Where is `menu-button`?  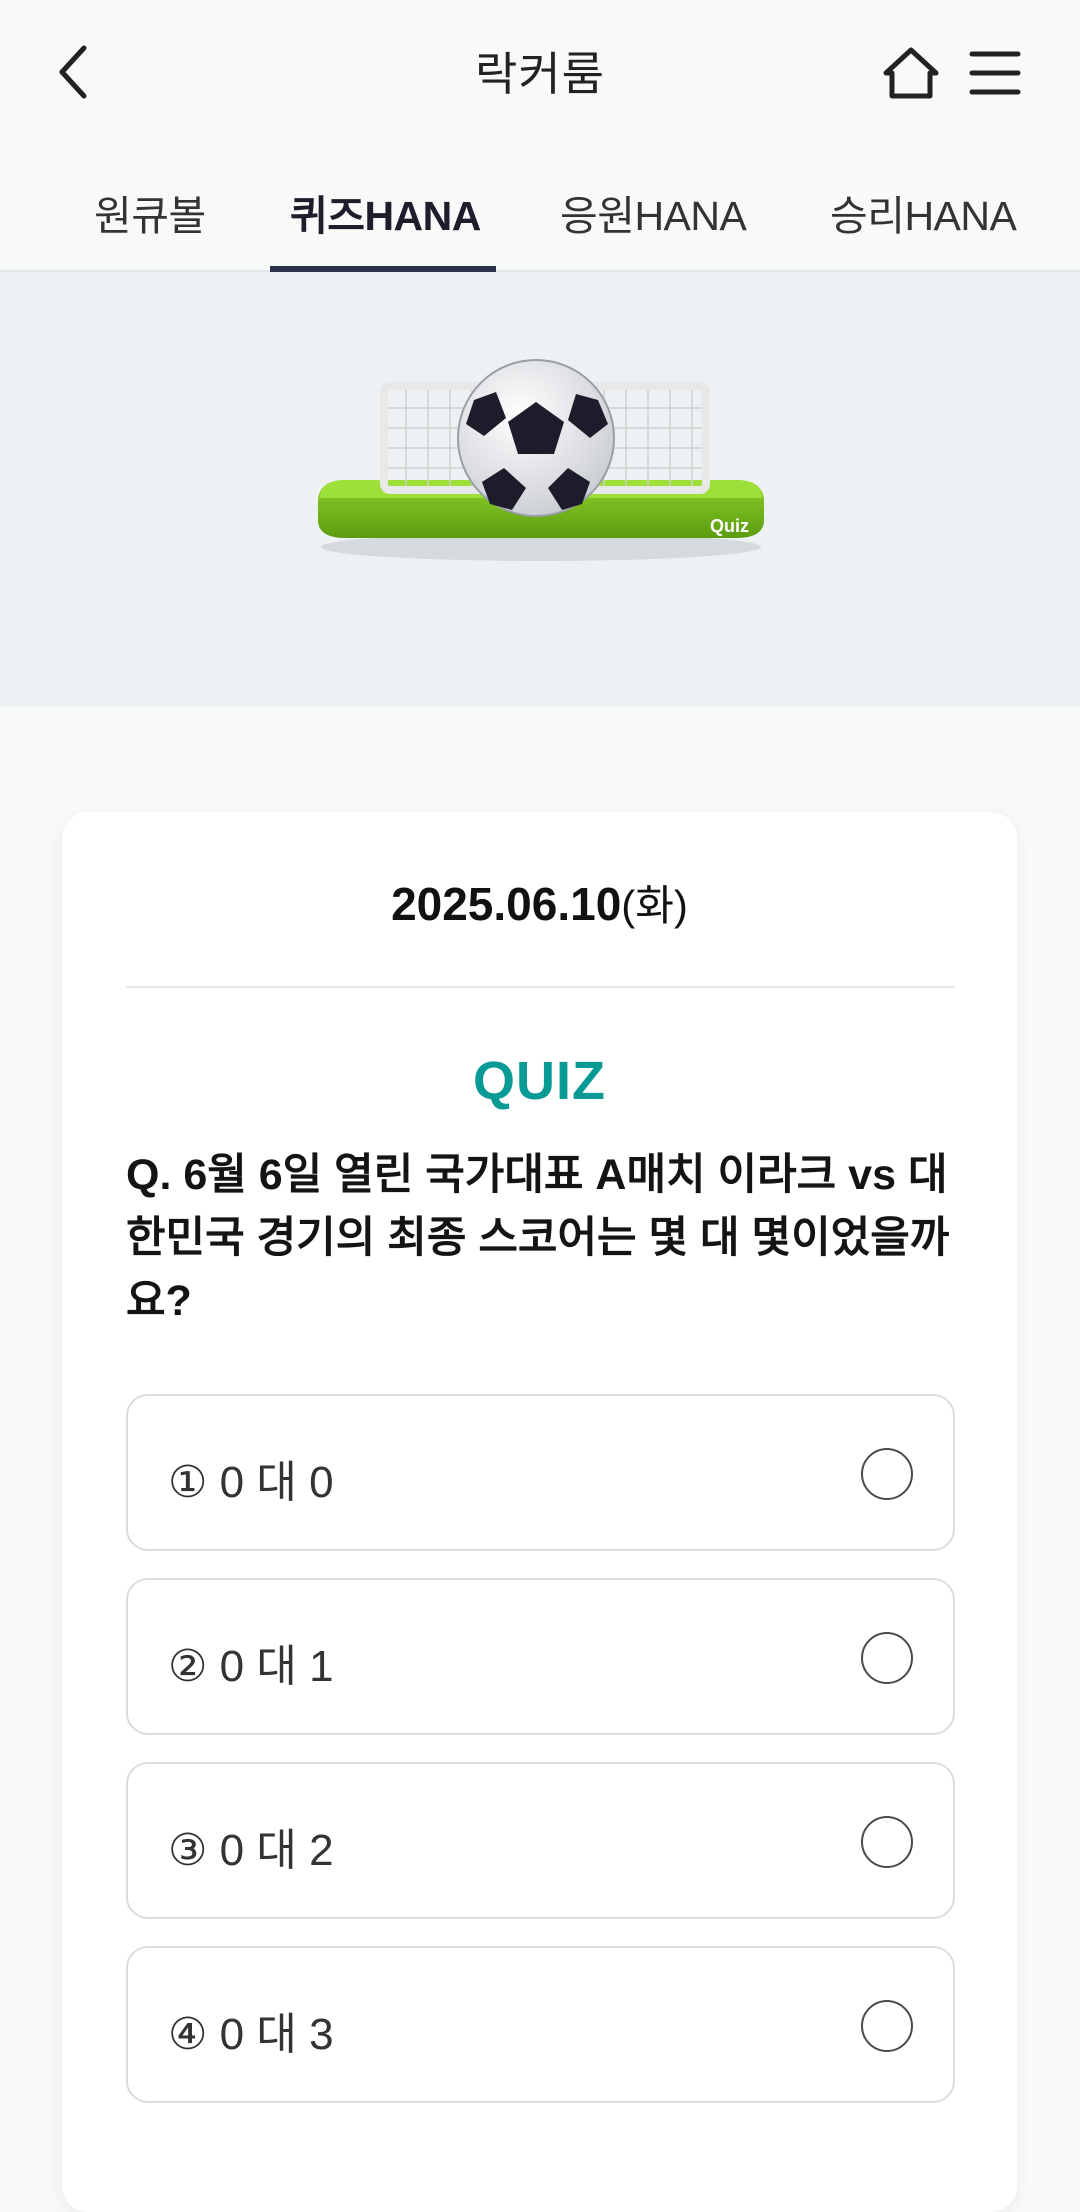 menu-button is located at coordinates (995, 73).